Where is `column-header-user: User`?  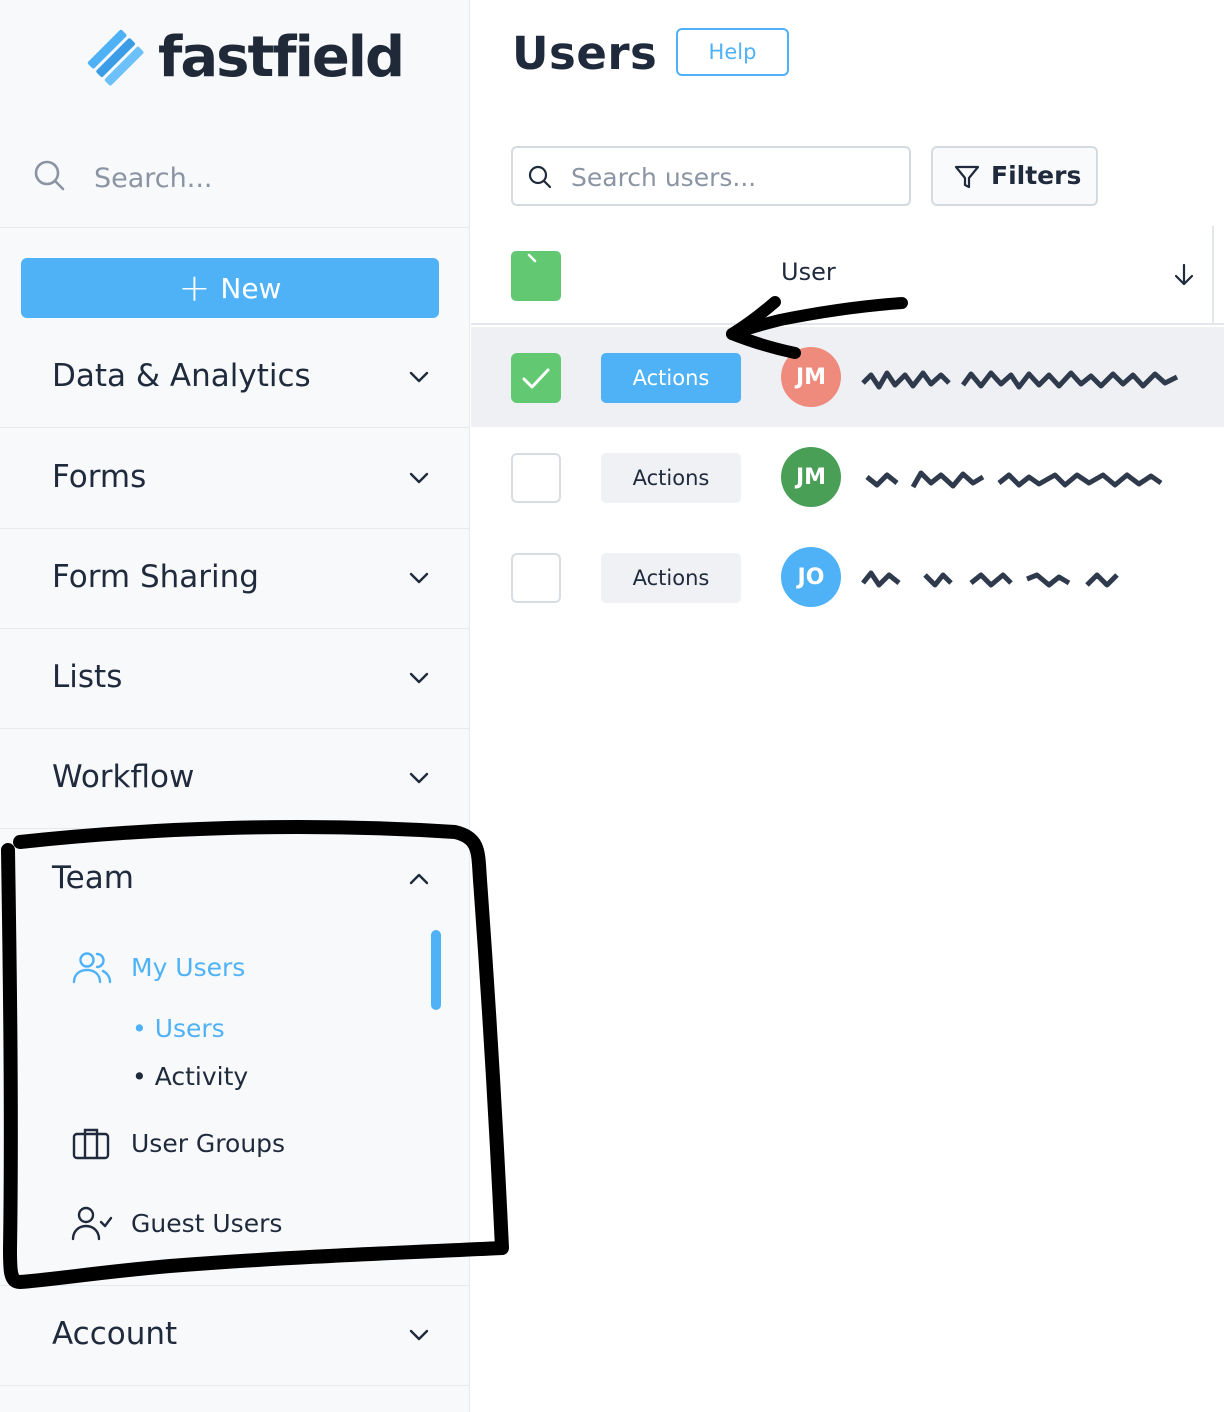
column-header-user: User is located at coordinates (808, 272).